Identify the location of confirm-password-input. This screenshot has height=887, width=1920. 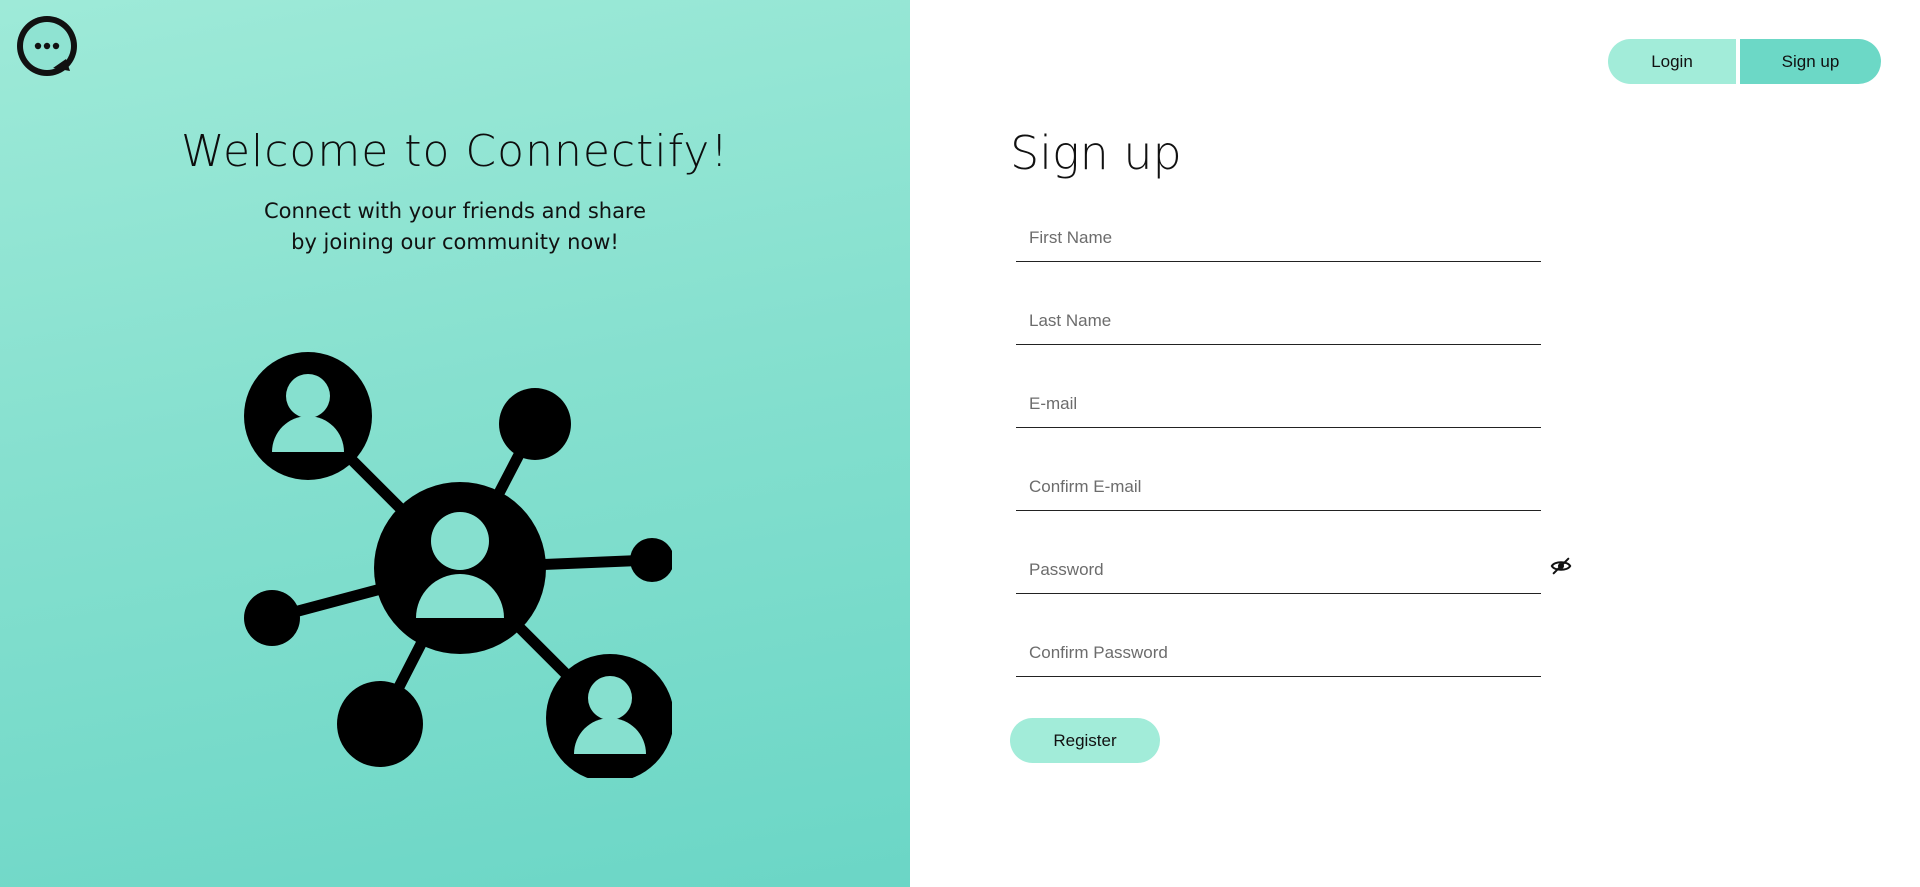
(1278, 653).